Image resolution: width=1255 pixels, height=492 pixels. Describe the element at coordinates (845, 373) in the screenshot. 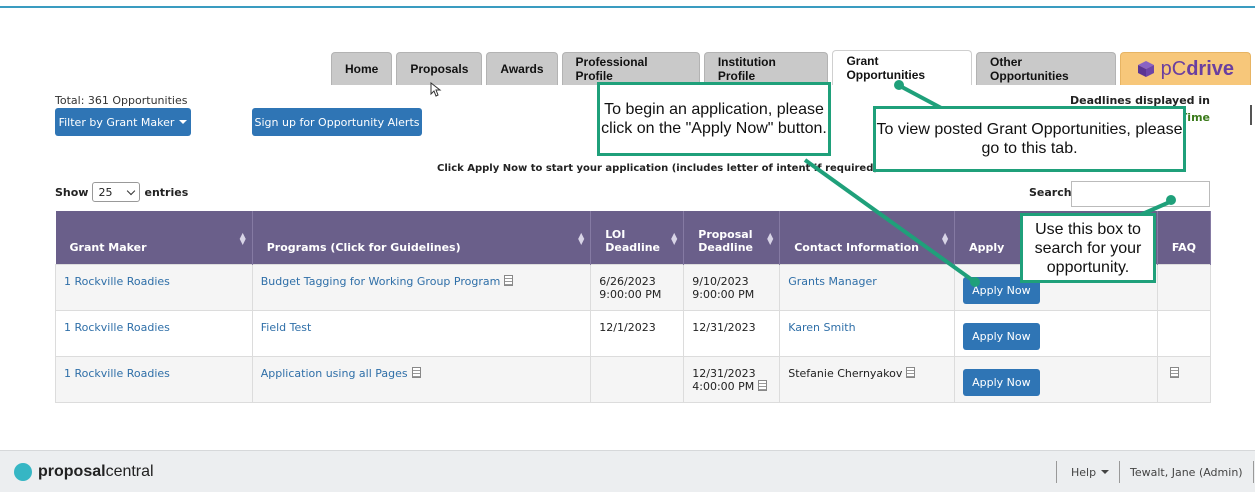

I see `contact-name: Stefanie Chernyakov` at that location.